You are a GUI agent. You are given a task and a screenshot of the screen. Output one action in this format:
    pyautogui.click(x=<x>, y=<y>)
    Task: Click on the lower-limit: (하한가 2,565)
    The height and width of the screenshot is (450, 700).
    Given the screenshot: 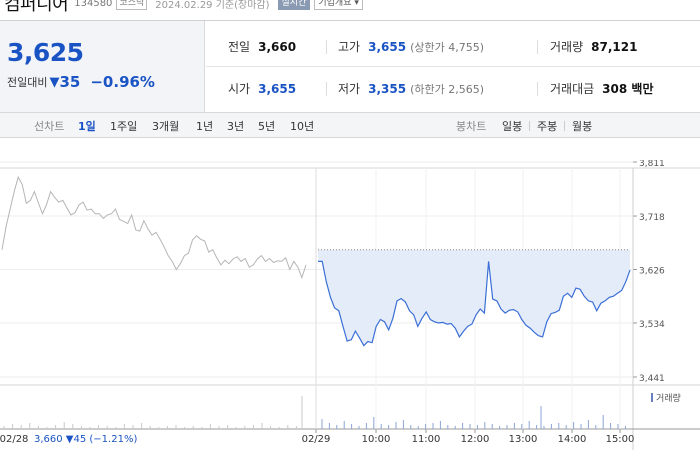 What is the action you would take?
    pyautogui.click(x=447, y=89)
    